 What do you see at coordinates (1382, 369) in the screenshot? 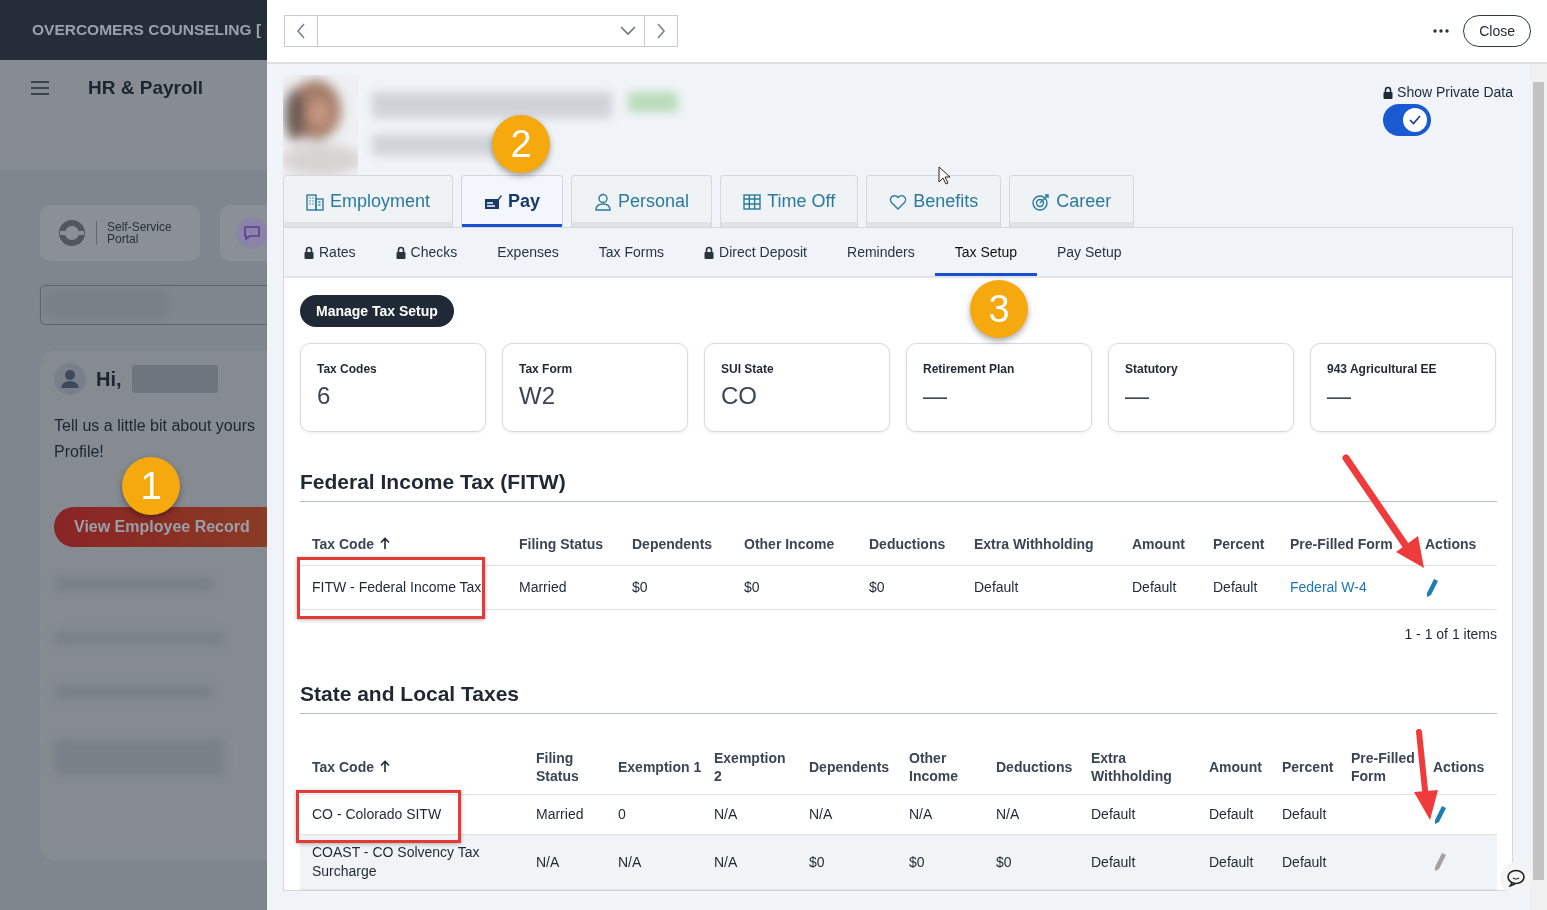
I see `card-label: 943 Agricultural EE` at bounding box center [1382, 369].